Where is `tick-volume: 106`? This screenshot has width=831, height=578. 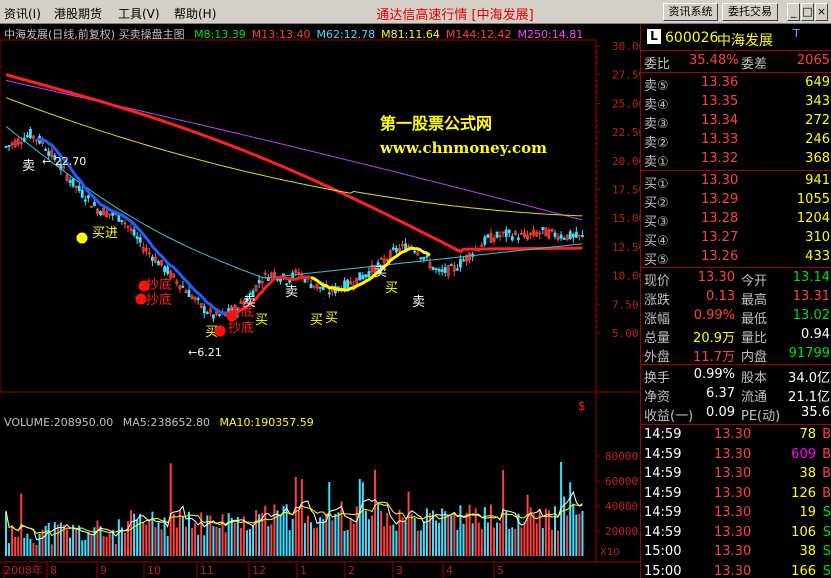 tick-volume: 106 is located at coordinates (803, 532).